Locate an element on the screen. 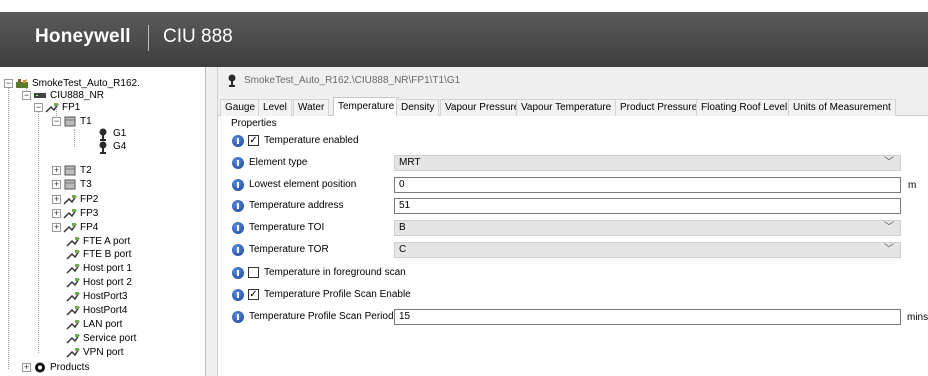  element-type-value: MRT is located at coordinates (410, 162).